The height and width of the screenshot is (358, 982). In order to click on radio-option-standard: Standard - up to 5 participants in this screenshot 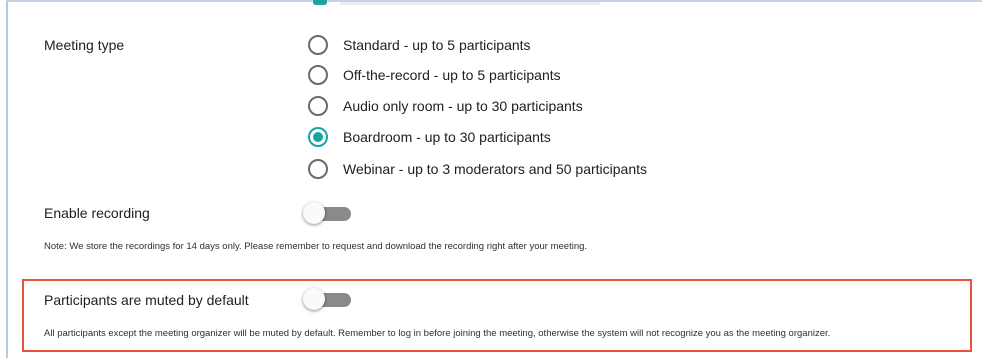, I will do `click(419, 45)`.